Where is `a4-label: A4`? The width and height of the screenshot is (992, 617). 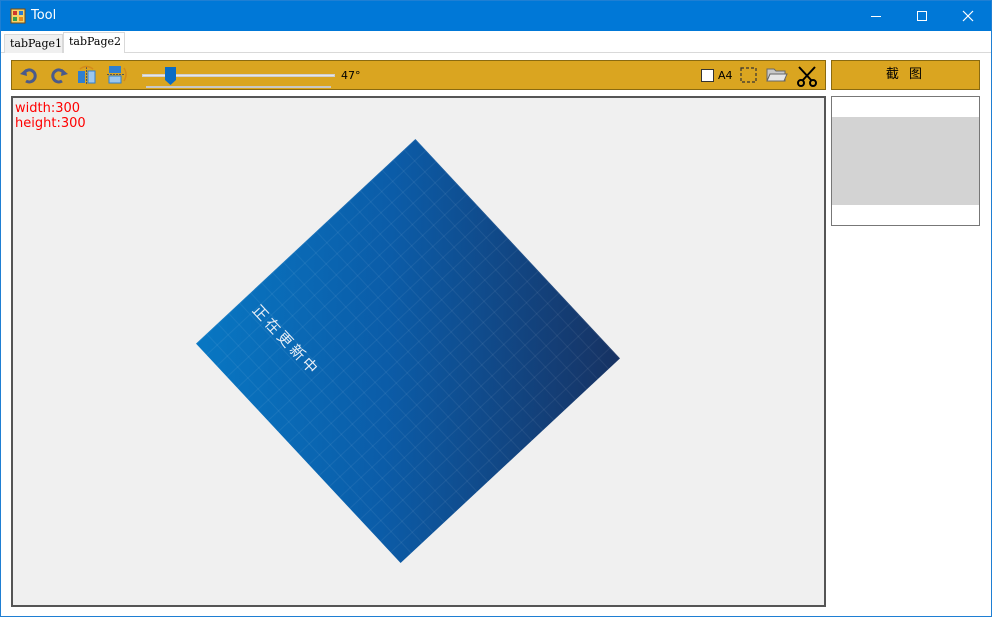 a4-label: A4 is located at coordinates (725, 75).